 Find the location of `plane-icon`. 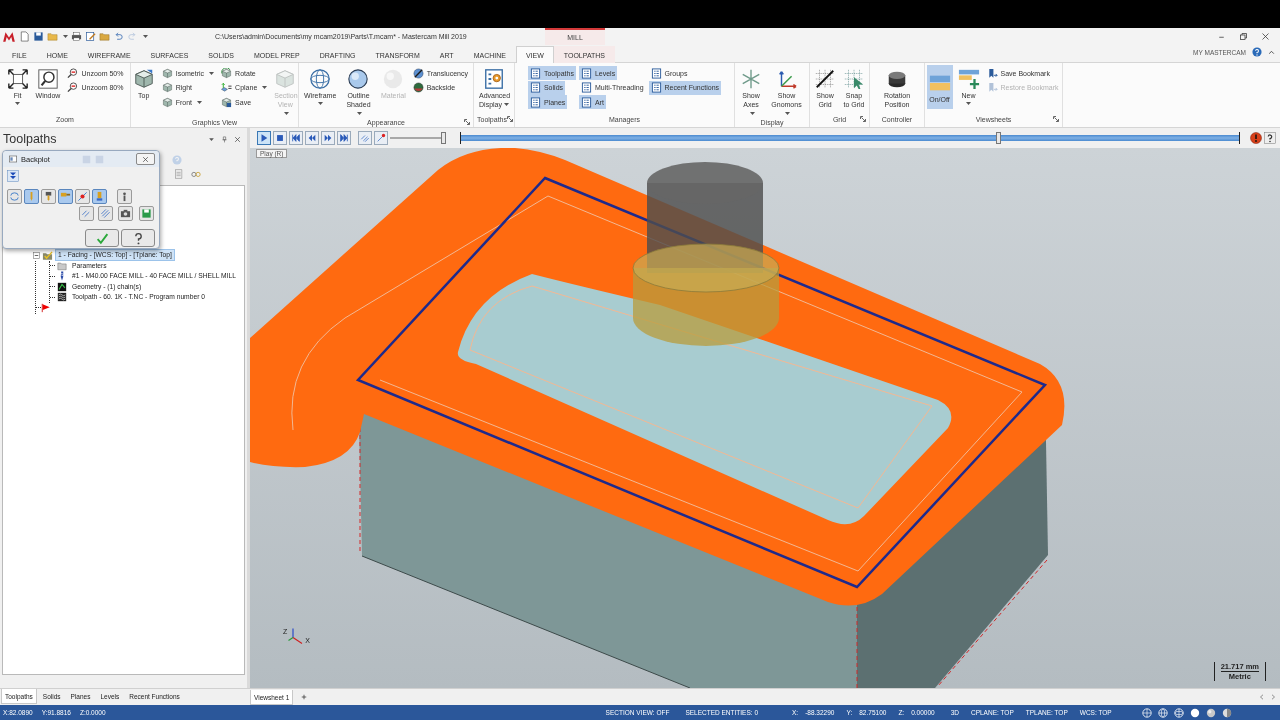

plane-icon is located at coordinates (227, 87).